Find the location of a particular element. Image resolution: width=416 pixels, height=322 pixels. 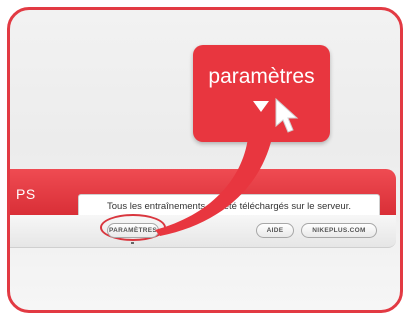

callout-pointer is located at coordinates (227, 166).